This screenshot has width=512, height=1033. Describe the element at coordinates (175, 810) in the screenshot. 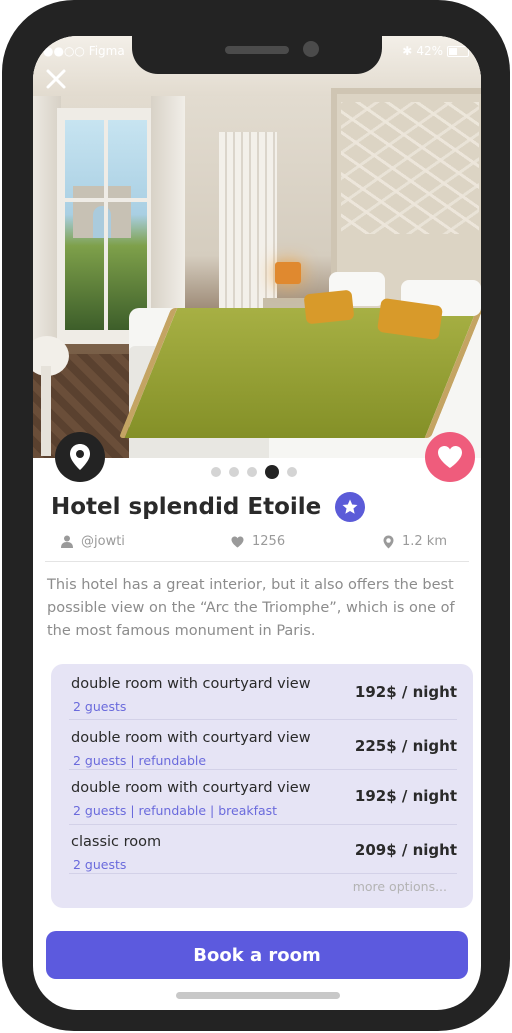

I see `room-tags: 2 guests | refundable | breakfast` at that location.